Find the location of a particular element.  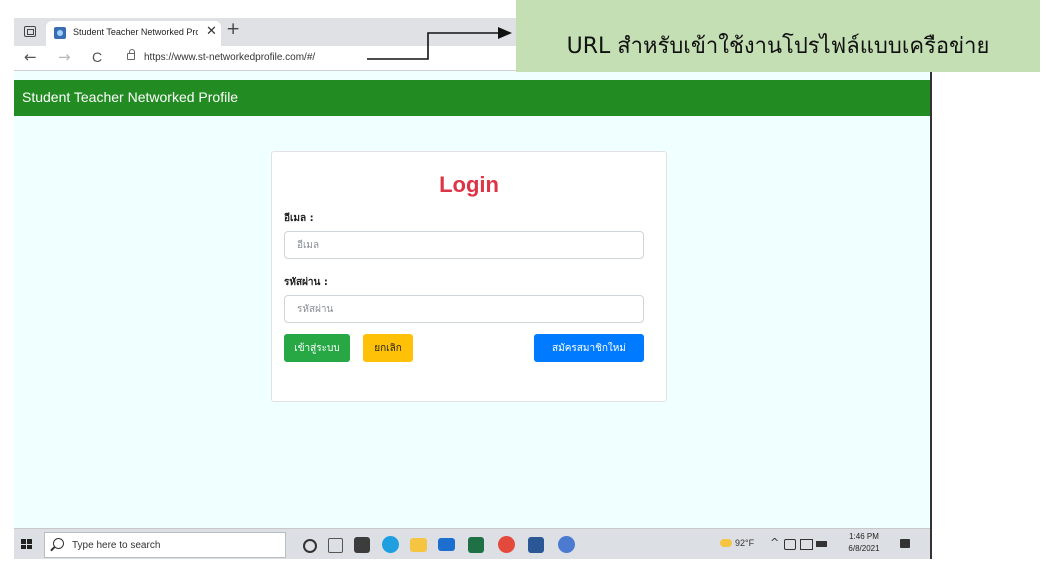

cancel-button: ยกเลิก is located at coordinates (388, 348).